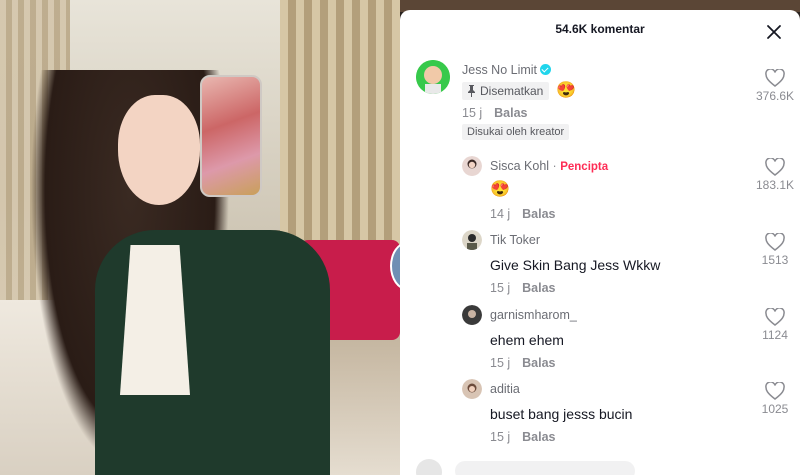 This screenshot has height=475, width=800. Describe the element at coordinates (340, 130) in the screenshot. I see `background-curtain` at that location.